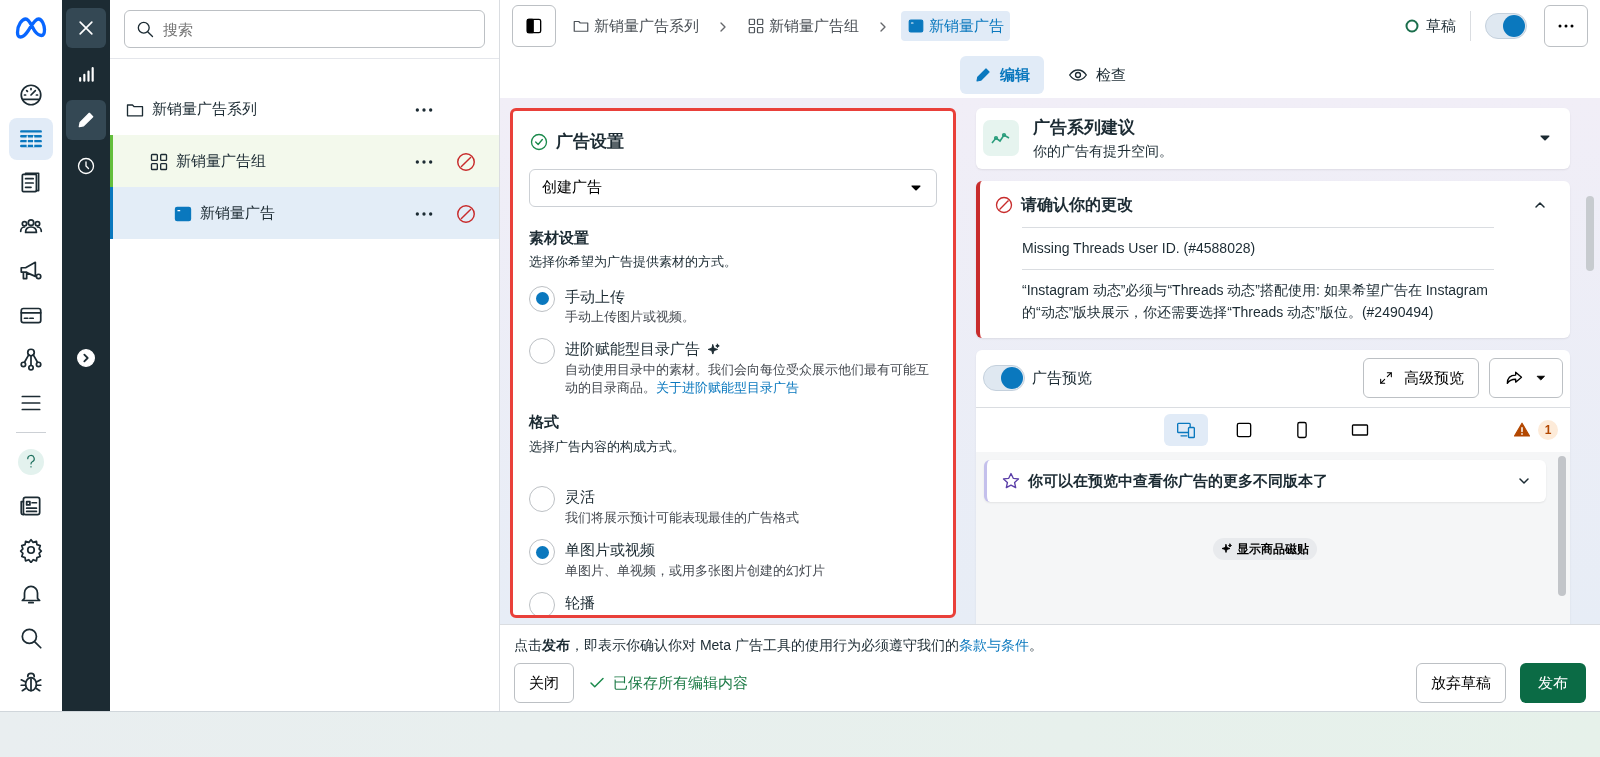  Describe the element at coordinates (733, 187) in the screenshot. I see `ad-mode-dropdown: 创建广告` at that location.